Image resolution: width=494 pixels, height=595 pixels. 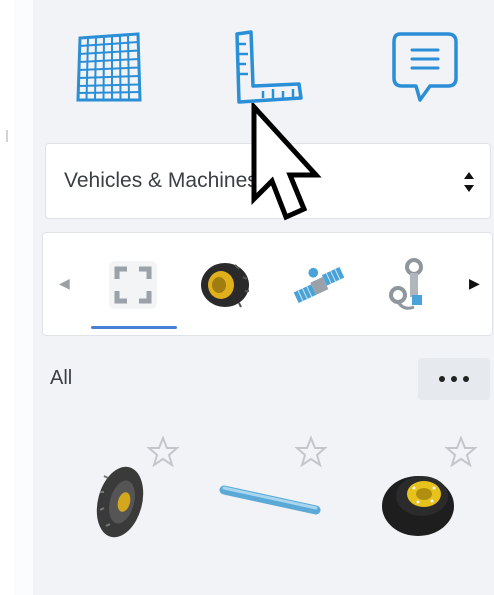 What do you see at coordinates (270, 500) in the screenshot?
I see `axle-rod-icon` at bounding box center [270, 500].